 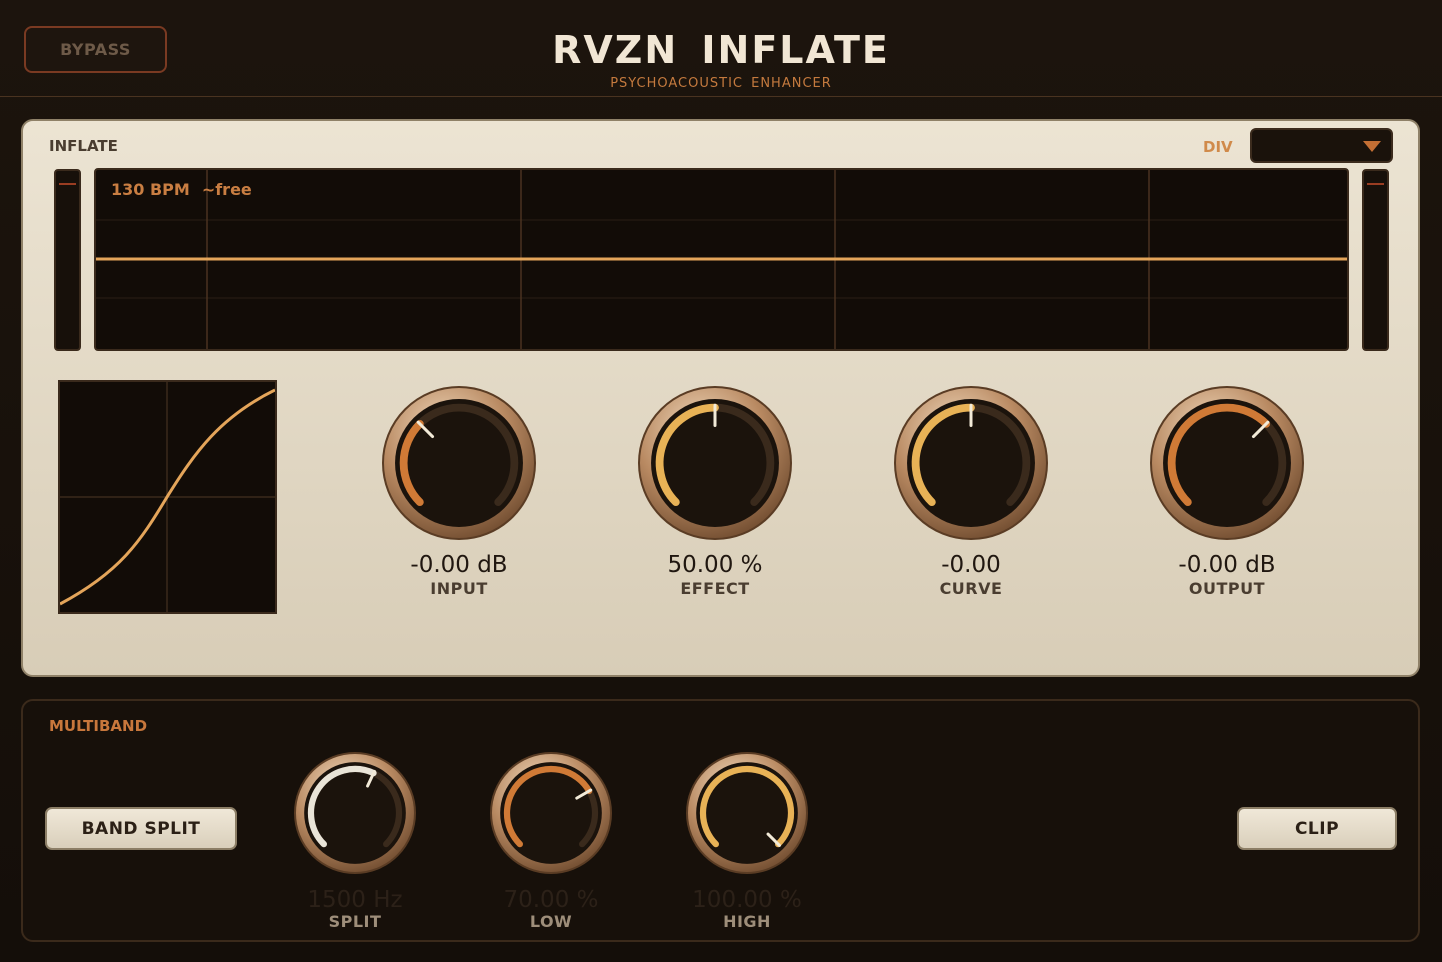 I want to click on input-knob-dial, so click(x=459, y=463).